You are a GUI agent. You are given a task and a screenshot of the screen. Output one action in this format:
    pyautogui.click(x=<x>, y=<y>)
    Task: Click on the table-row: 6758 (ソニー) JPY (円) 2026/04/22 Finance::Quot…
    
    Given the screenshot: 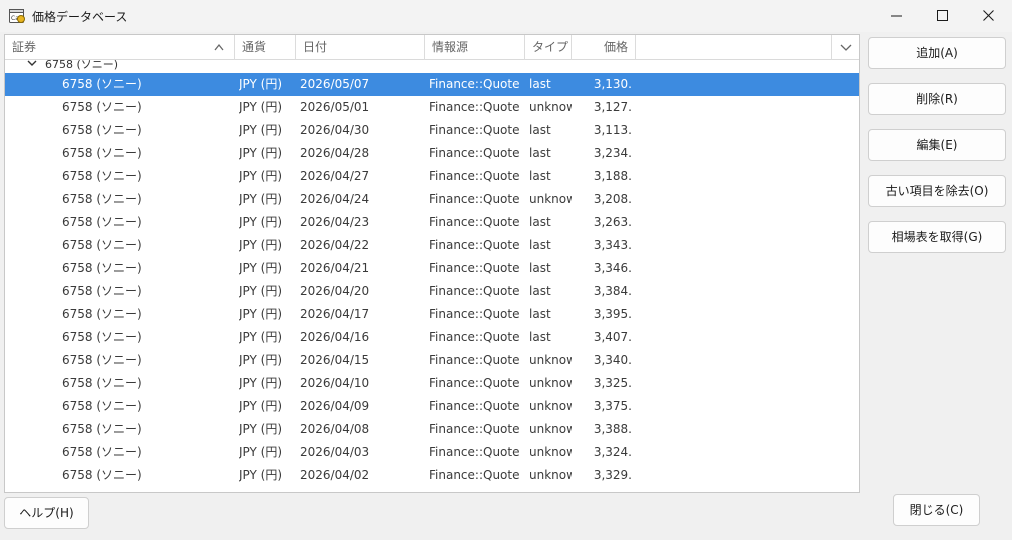 What is the action you would take?
    pyautogui.click(x=432, y=245)
    